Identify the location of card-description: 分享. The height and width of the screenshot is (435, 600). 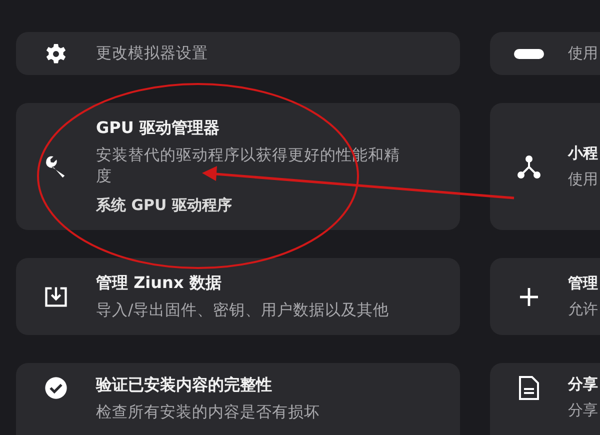
(583, 410).